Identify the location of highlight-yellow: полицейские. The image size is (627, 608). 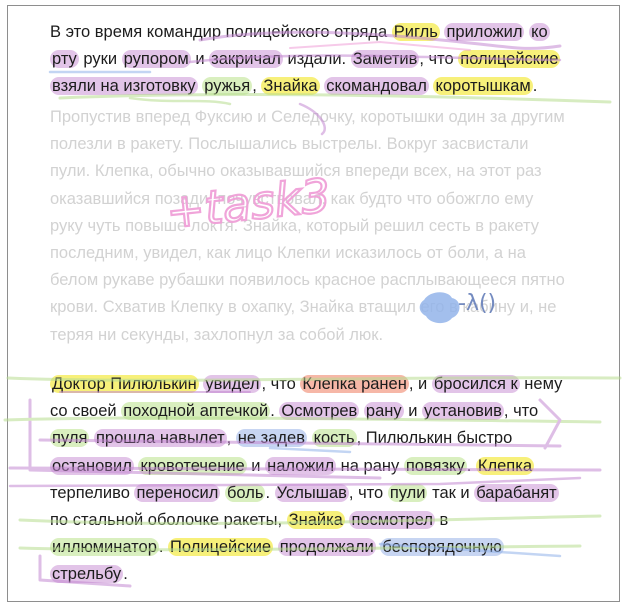
(509, 59).